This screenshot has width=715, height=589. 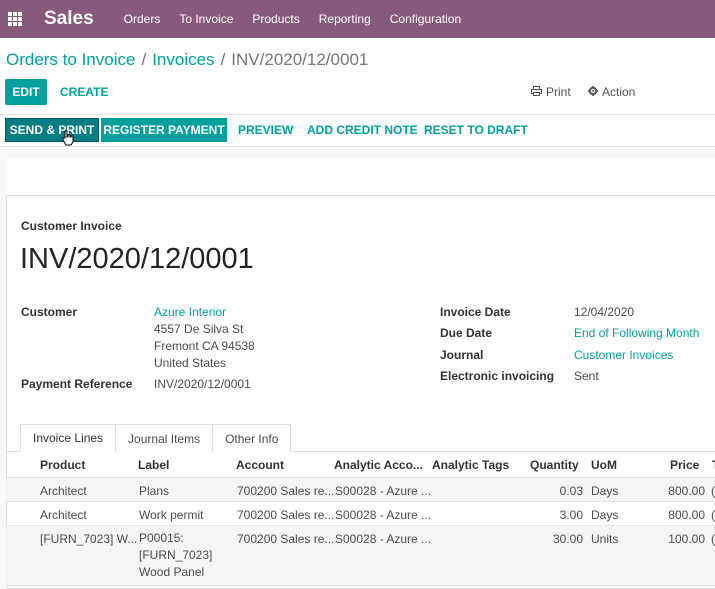 What do you see at coordinates (558, 92) in the screenshot?
I see `print-label: Print` at bounding box center [558, 92].